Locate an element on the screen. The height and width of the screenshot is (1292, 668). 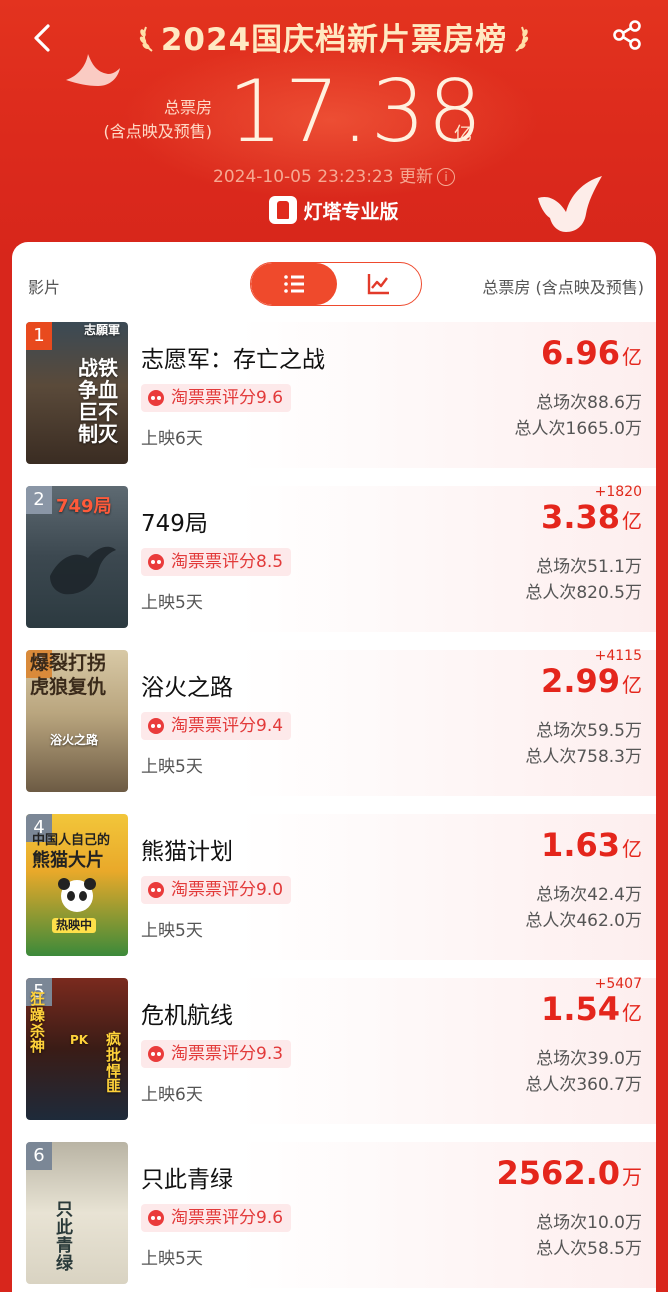
total-shows: 总场次51.1万 is located at coordinates (589, 567).